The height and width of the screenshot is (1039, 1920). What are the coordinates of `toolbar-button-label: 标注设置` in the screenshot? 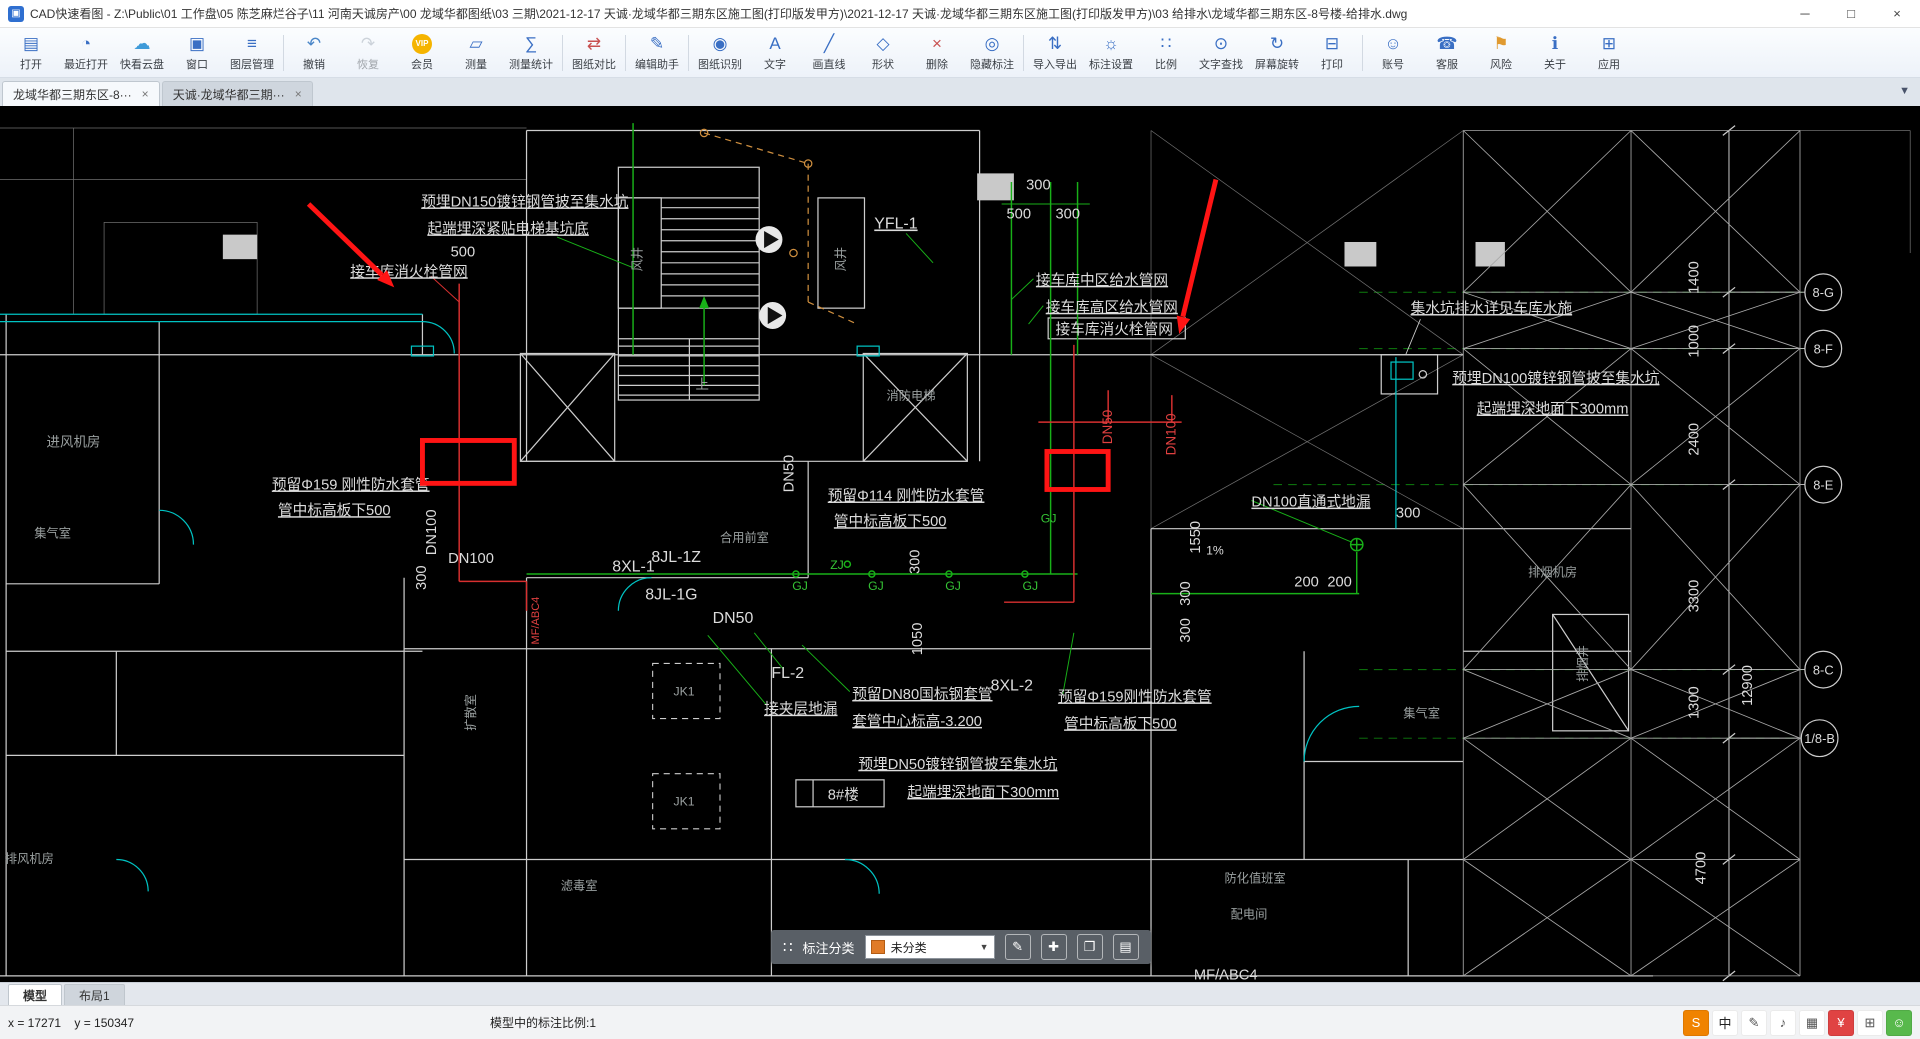 It's located at (1111, 64).